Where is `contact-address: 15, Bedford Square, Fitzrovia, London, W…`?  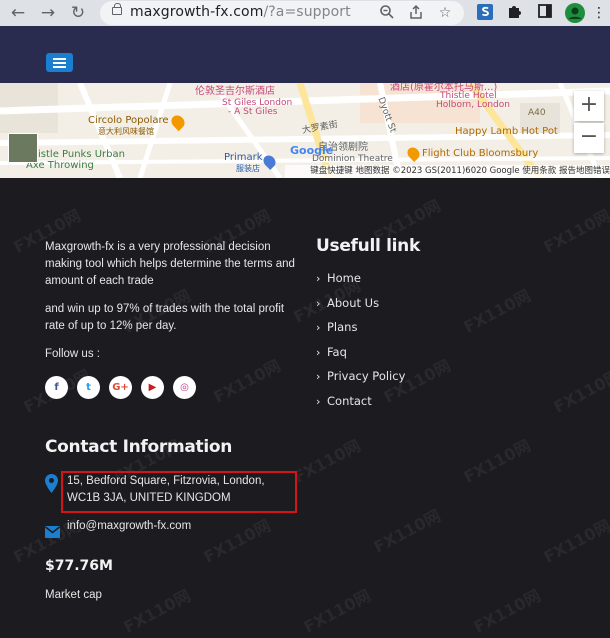
contact-address: 15, Bedford Square, Fitzrovia, London, W… is located at coordinates (166, 489).